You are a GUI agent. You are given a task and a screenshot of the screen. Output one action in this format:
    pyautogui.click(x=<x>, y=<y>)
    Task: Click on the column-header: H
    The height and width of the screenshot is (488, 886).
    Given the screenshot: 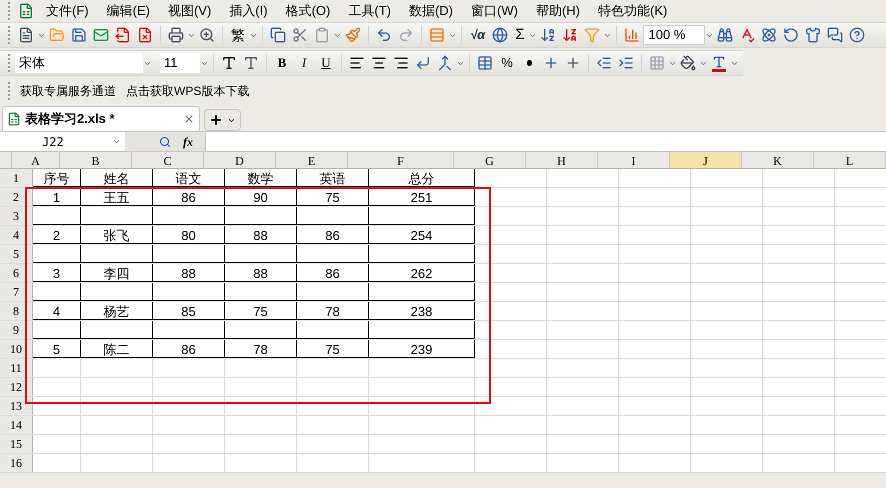 What is the action you would take?
    pyautogui.click(x=562, y=160)
    